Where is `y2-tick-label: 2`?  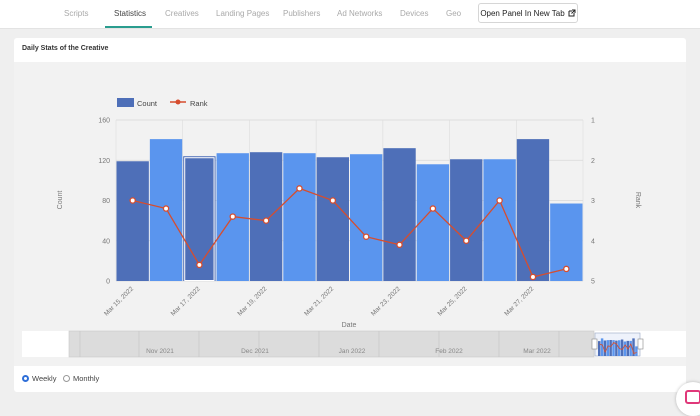
y2-tick-label: 2 is located at coordinates (593, 161).